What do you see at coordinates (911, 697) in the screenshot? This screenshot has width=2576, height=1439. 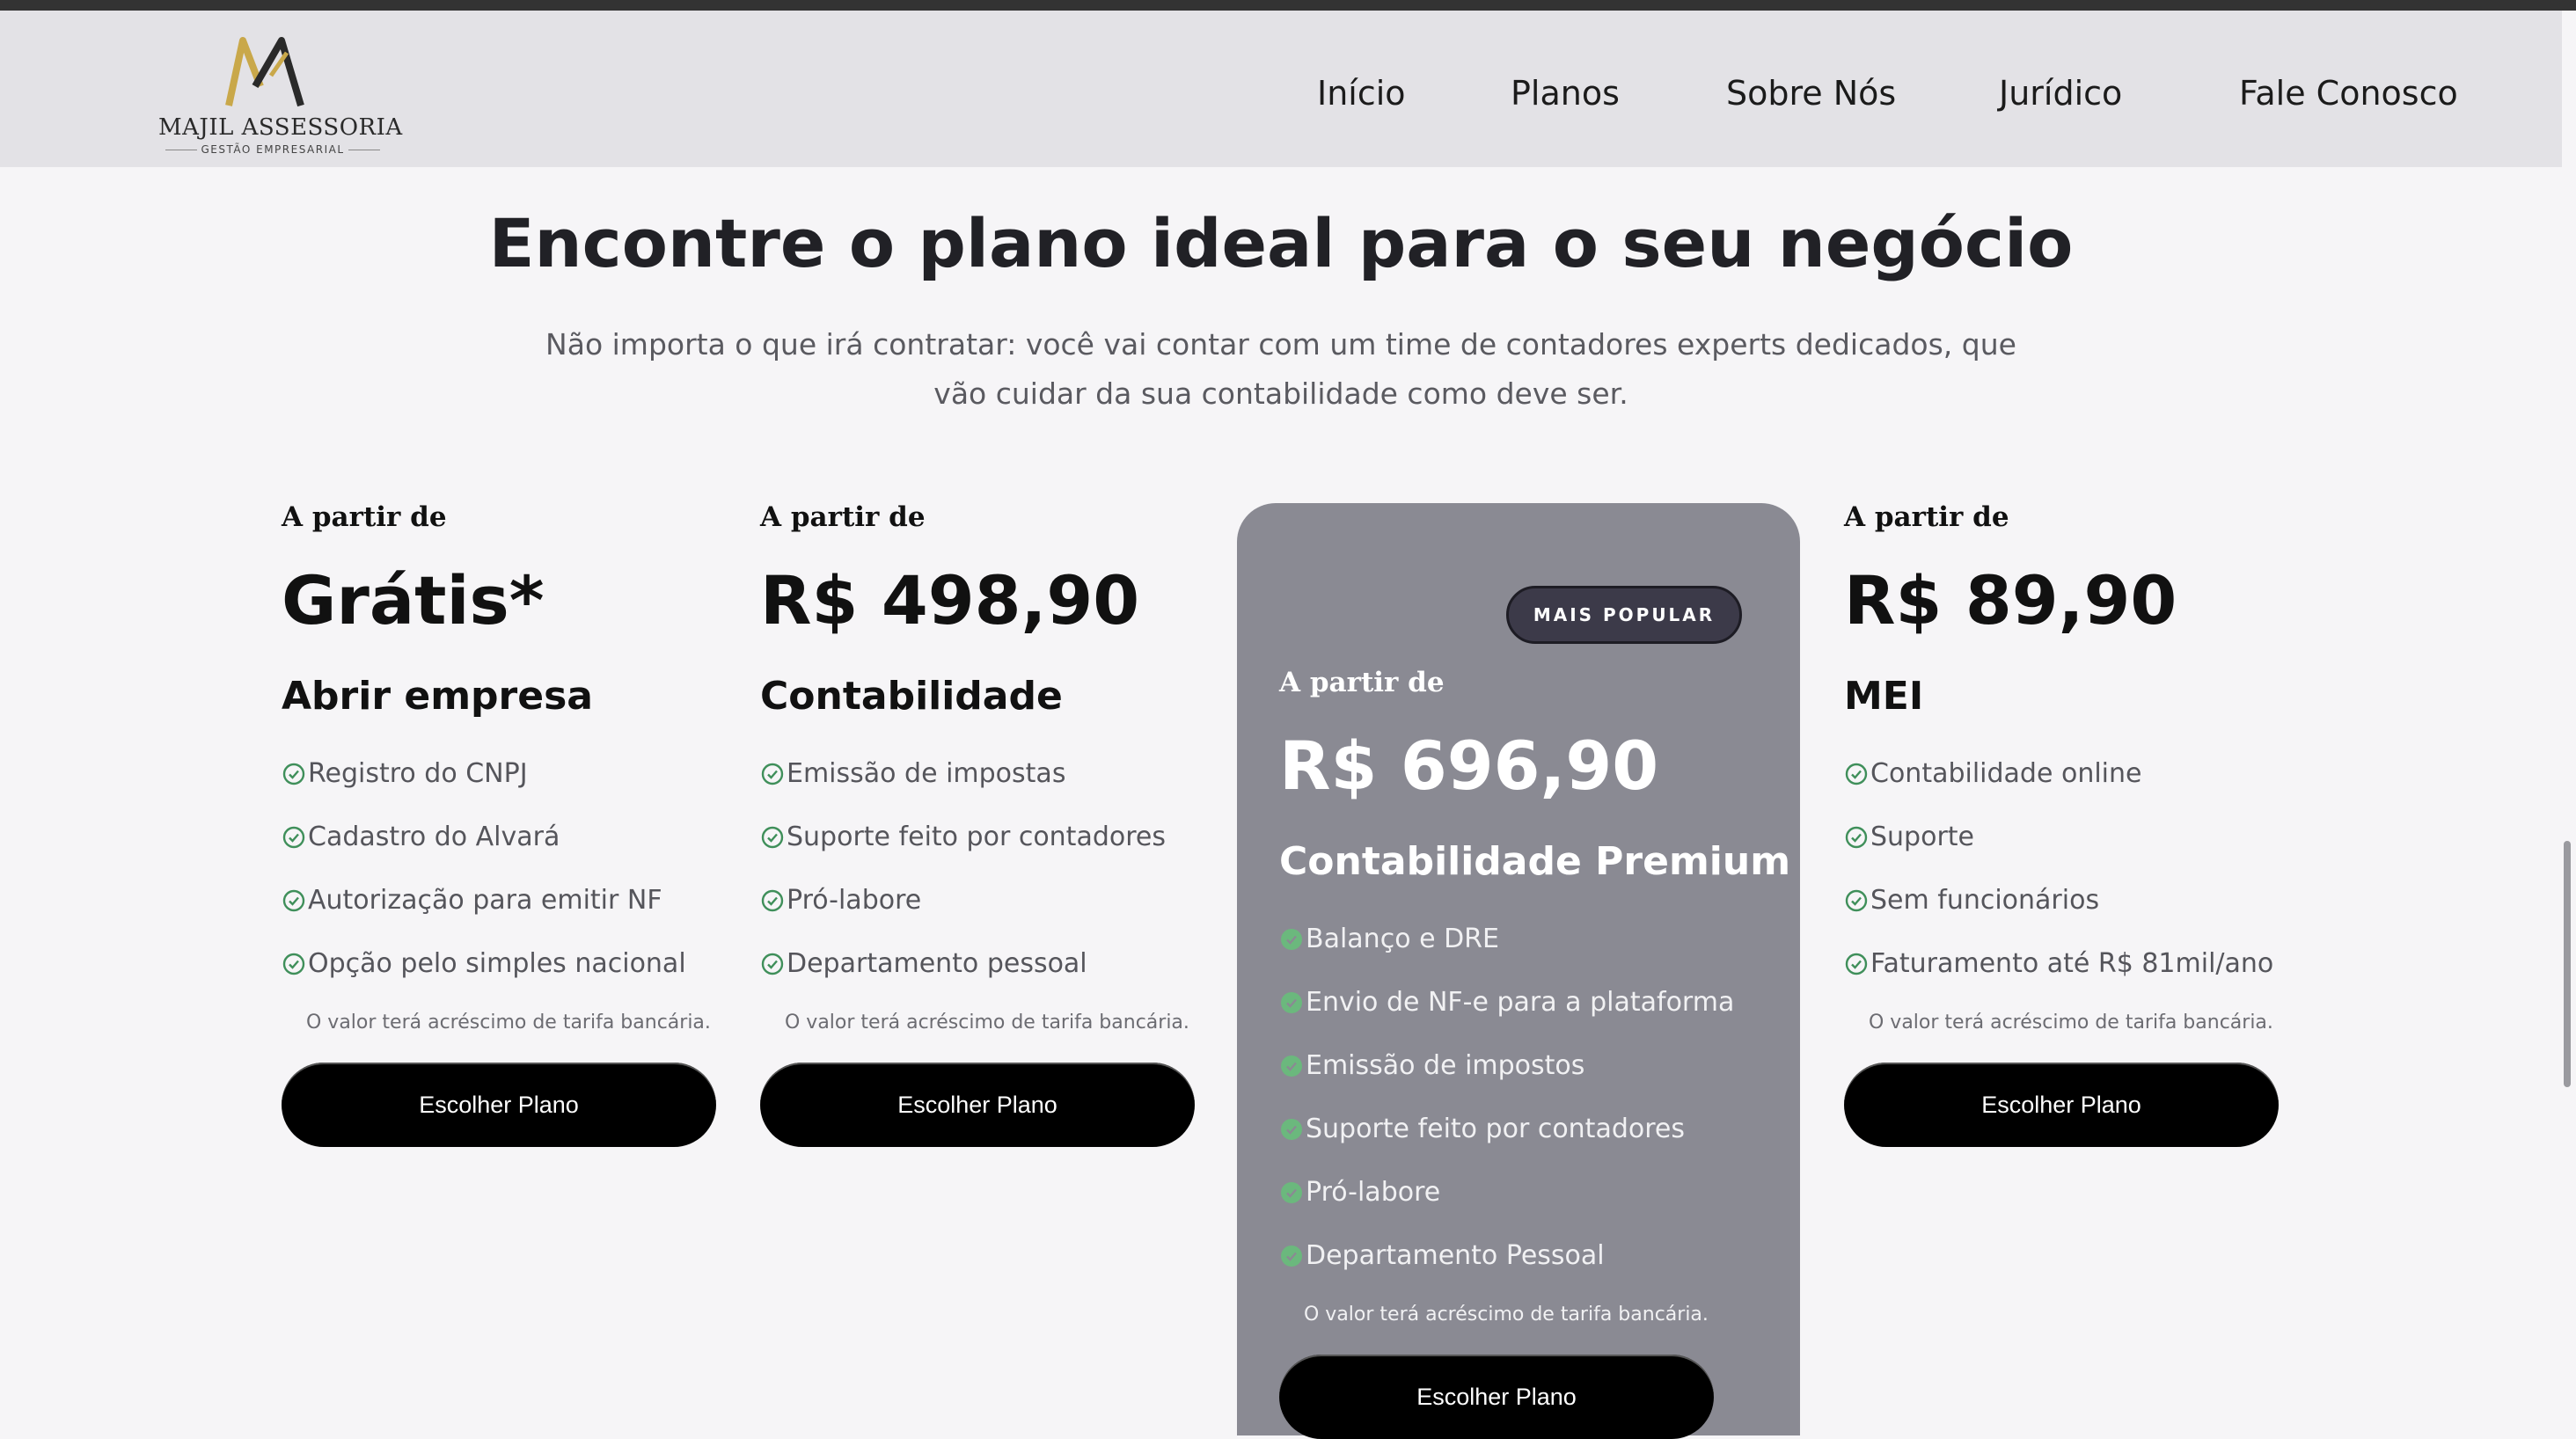 I see `plan-name: Contabilidade` at bounding box center [911, 697].